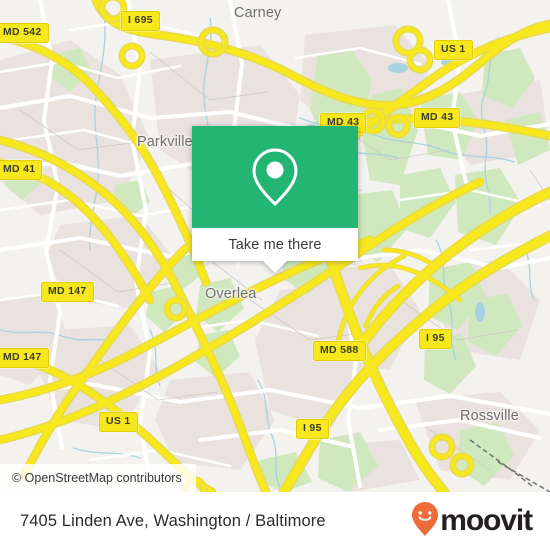 This screenshot has width=550, height=550. What do you see at coordinates (275, 267) in the screenshot?
I see `popup-pointer-tail` at bounding box center [275, 267].